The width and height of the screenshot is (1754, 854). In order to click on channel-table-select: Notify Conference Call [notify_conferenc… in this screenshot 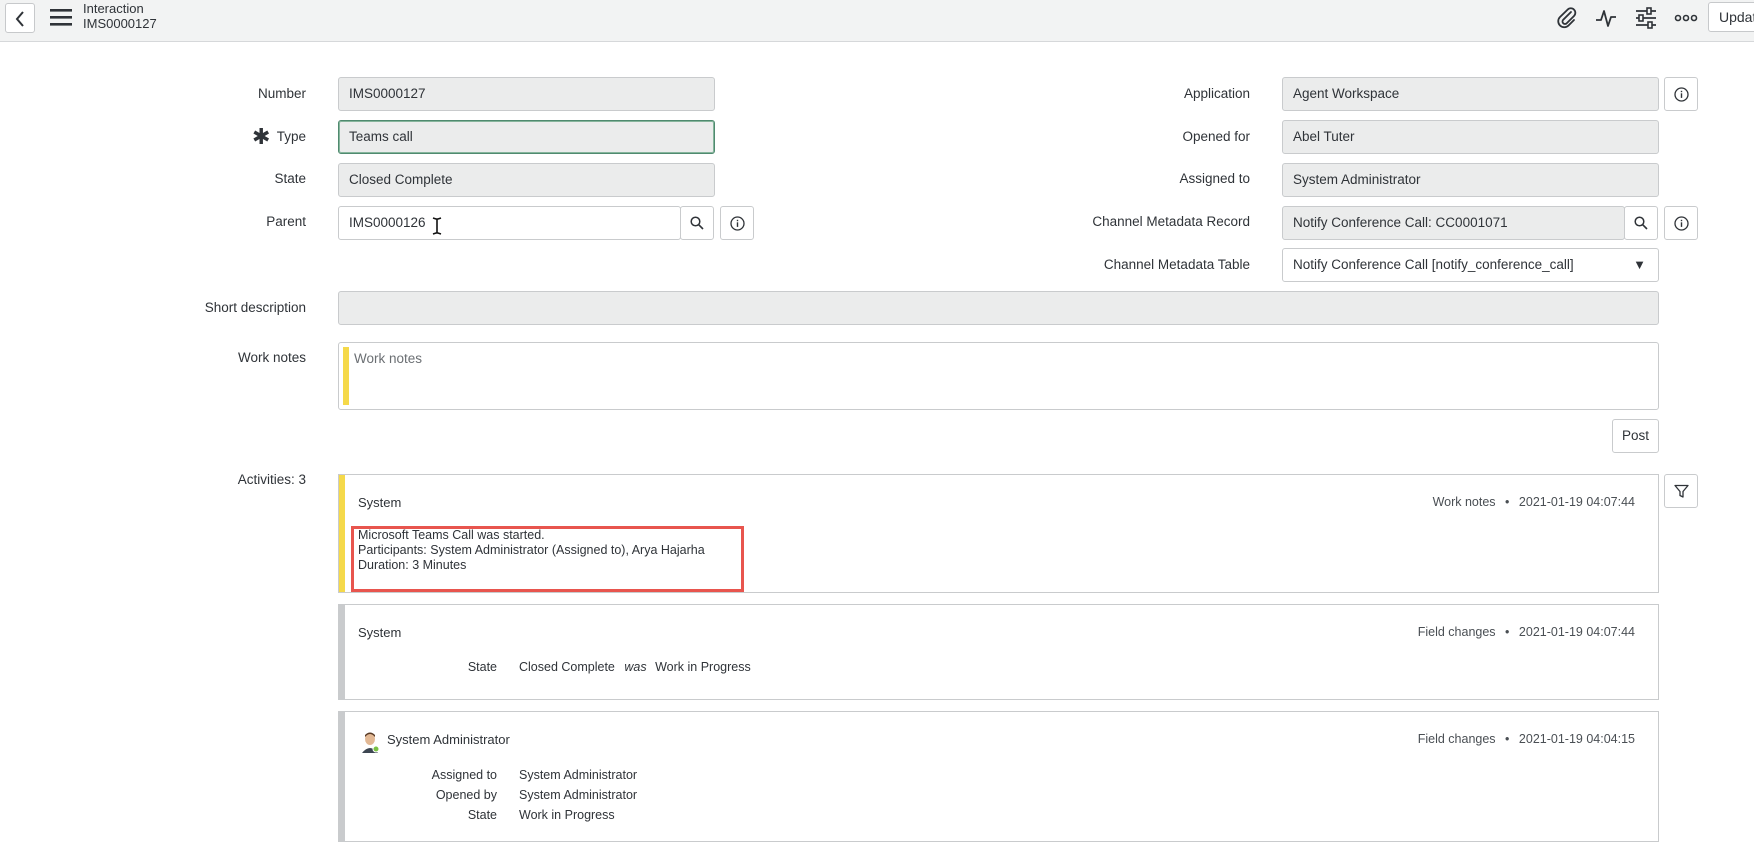, I will do `click(1470, 265)`.